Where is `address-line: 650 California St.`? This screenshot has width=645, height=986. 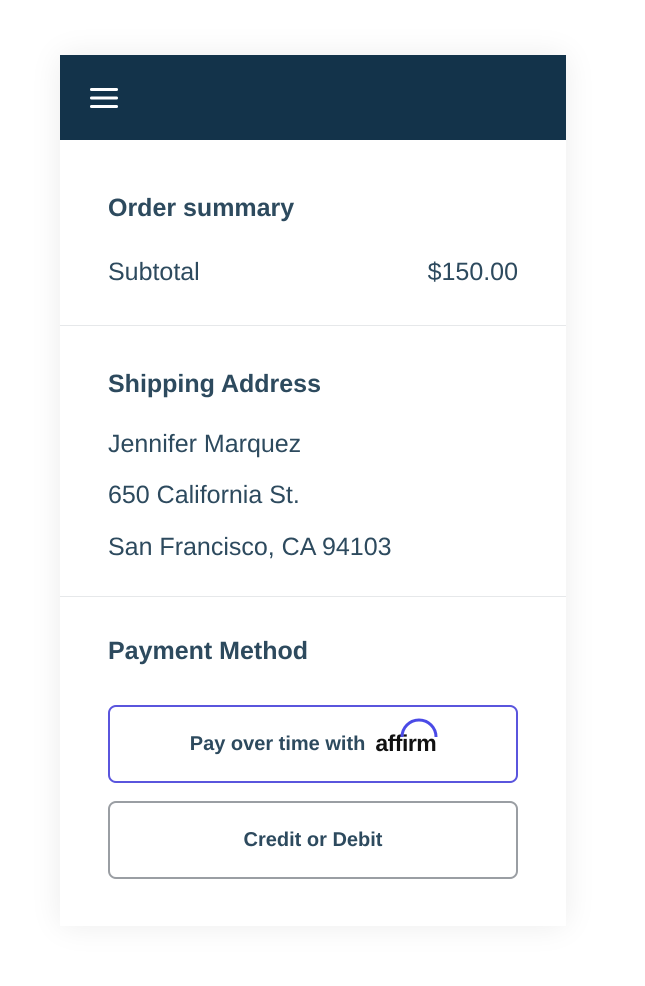 address-line: 650 California St. is located at coordinates (204, 495).